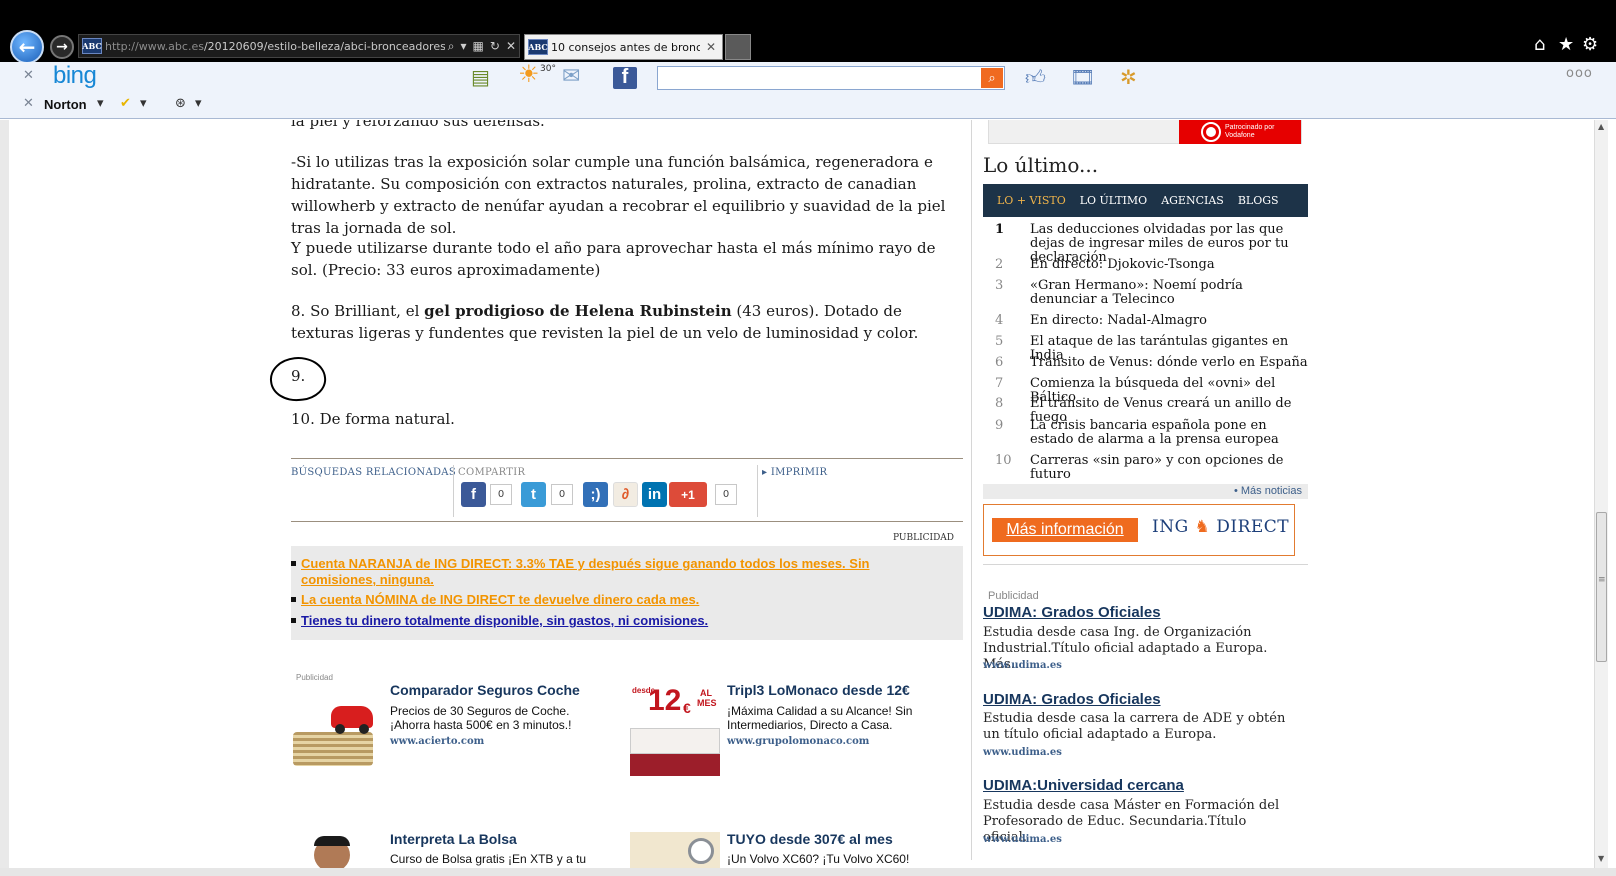  I want to click on norton-menu: Norton, so click(65, 104).